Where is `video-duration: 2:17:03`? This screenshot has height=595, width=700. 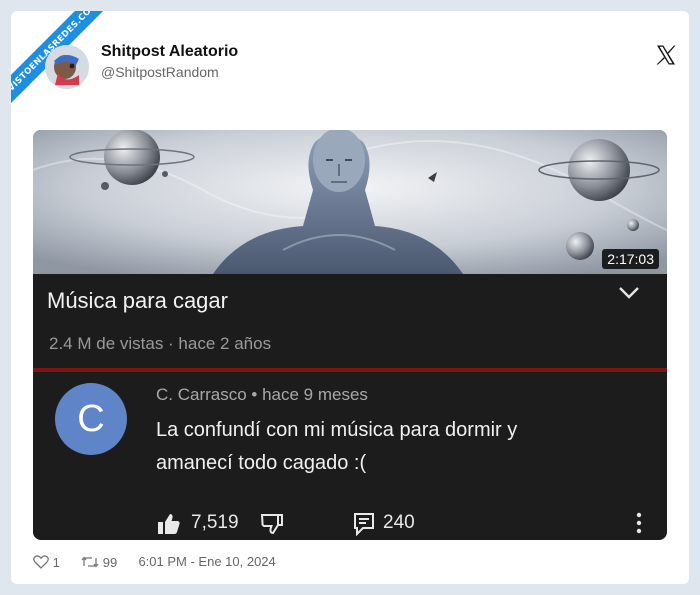
video-duration: 2:17:03 is located at coordinates (630, 259).